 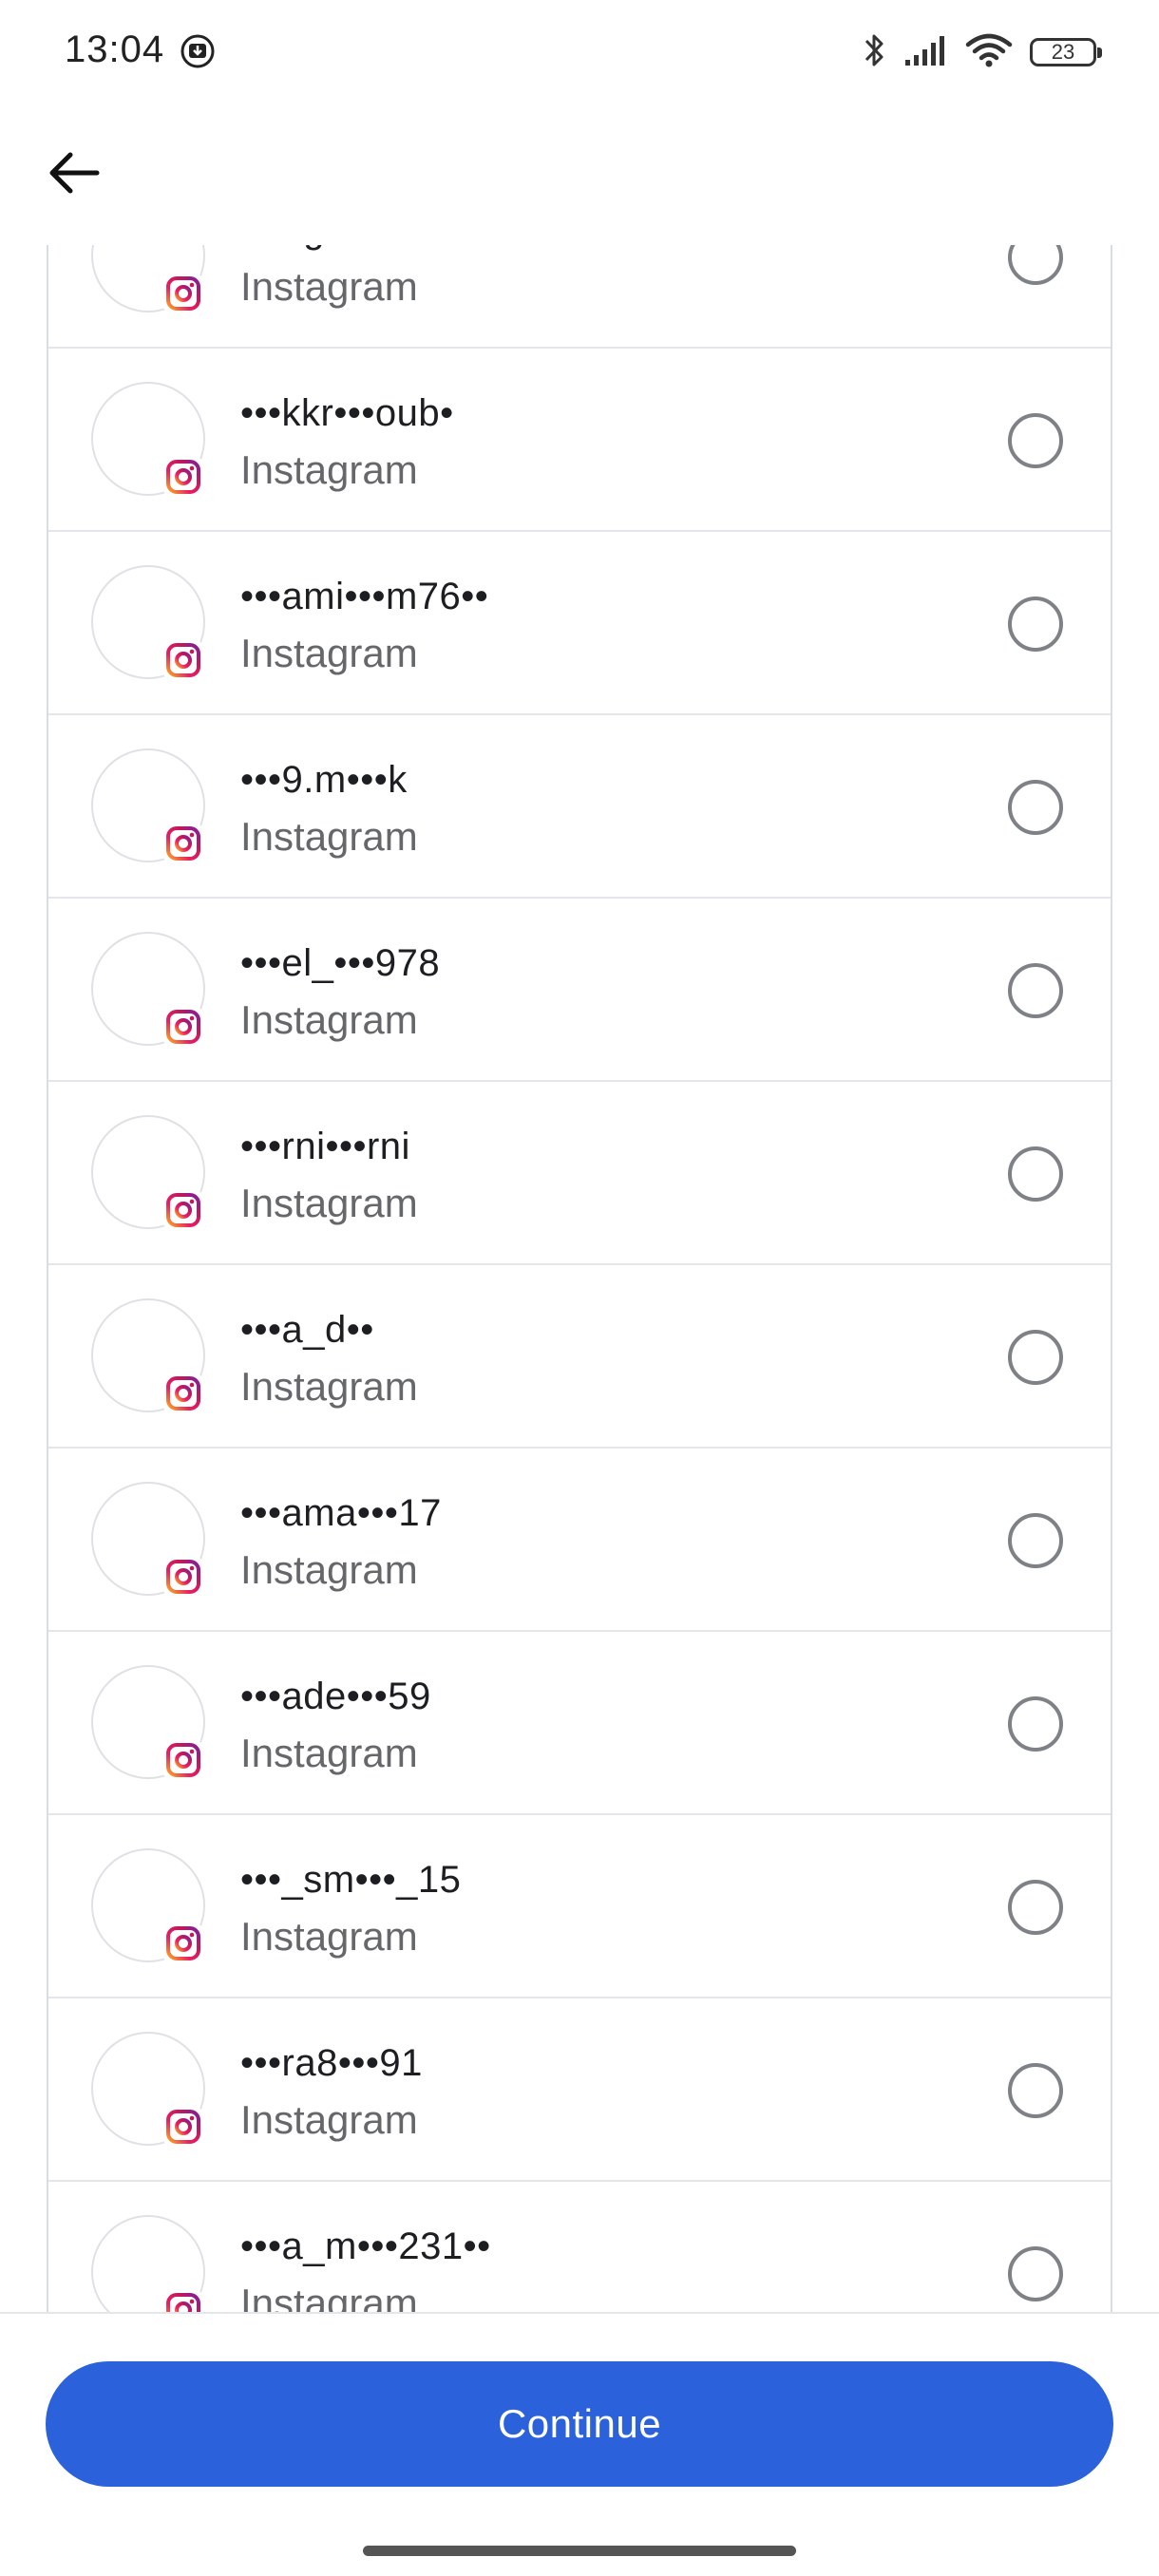 What do you see at coordinates (579, 2090) in the screenshot?
I see `account-row: •••ra8•••91 Instagram` at bounding box center [579, 2090].